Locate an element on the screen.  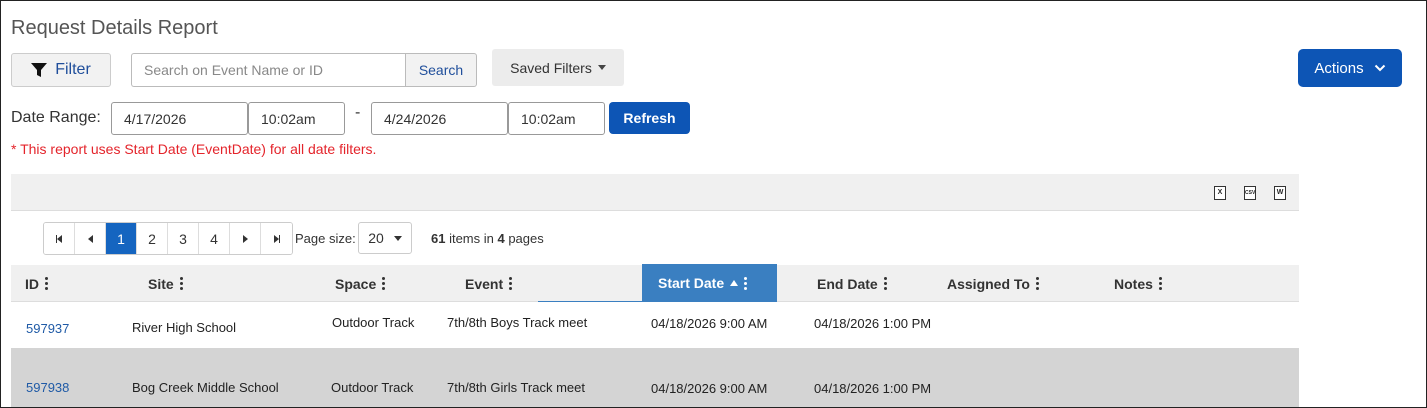
search-input is located at coordinates (268, 70).